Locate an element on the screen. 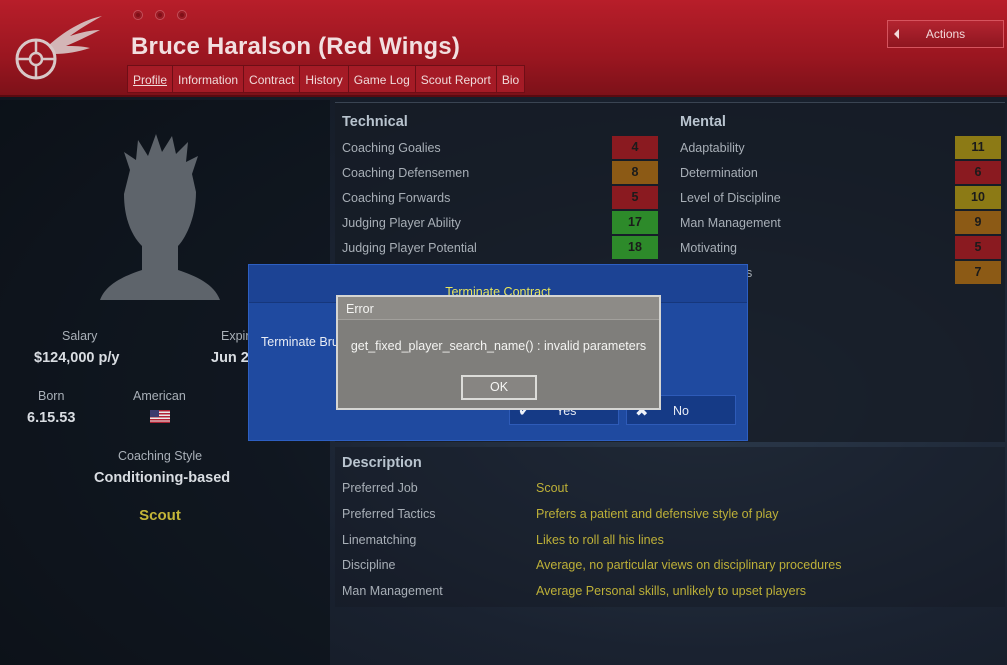  window-controls is located at coordinates (160, 15).